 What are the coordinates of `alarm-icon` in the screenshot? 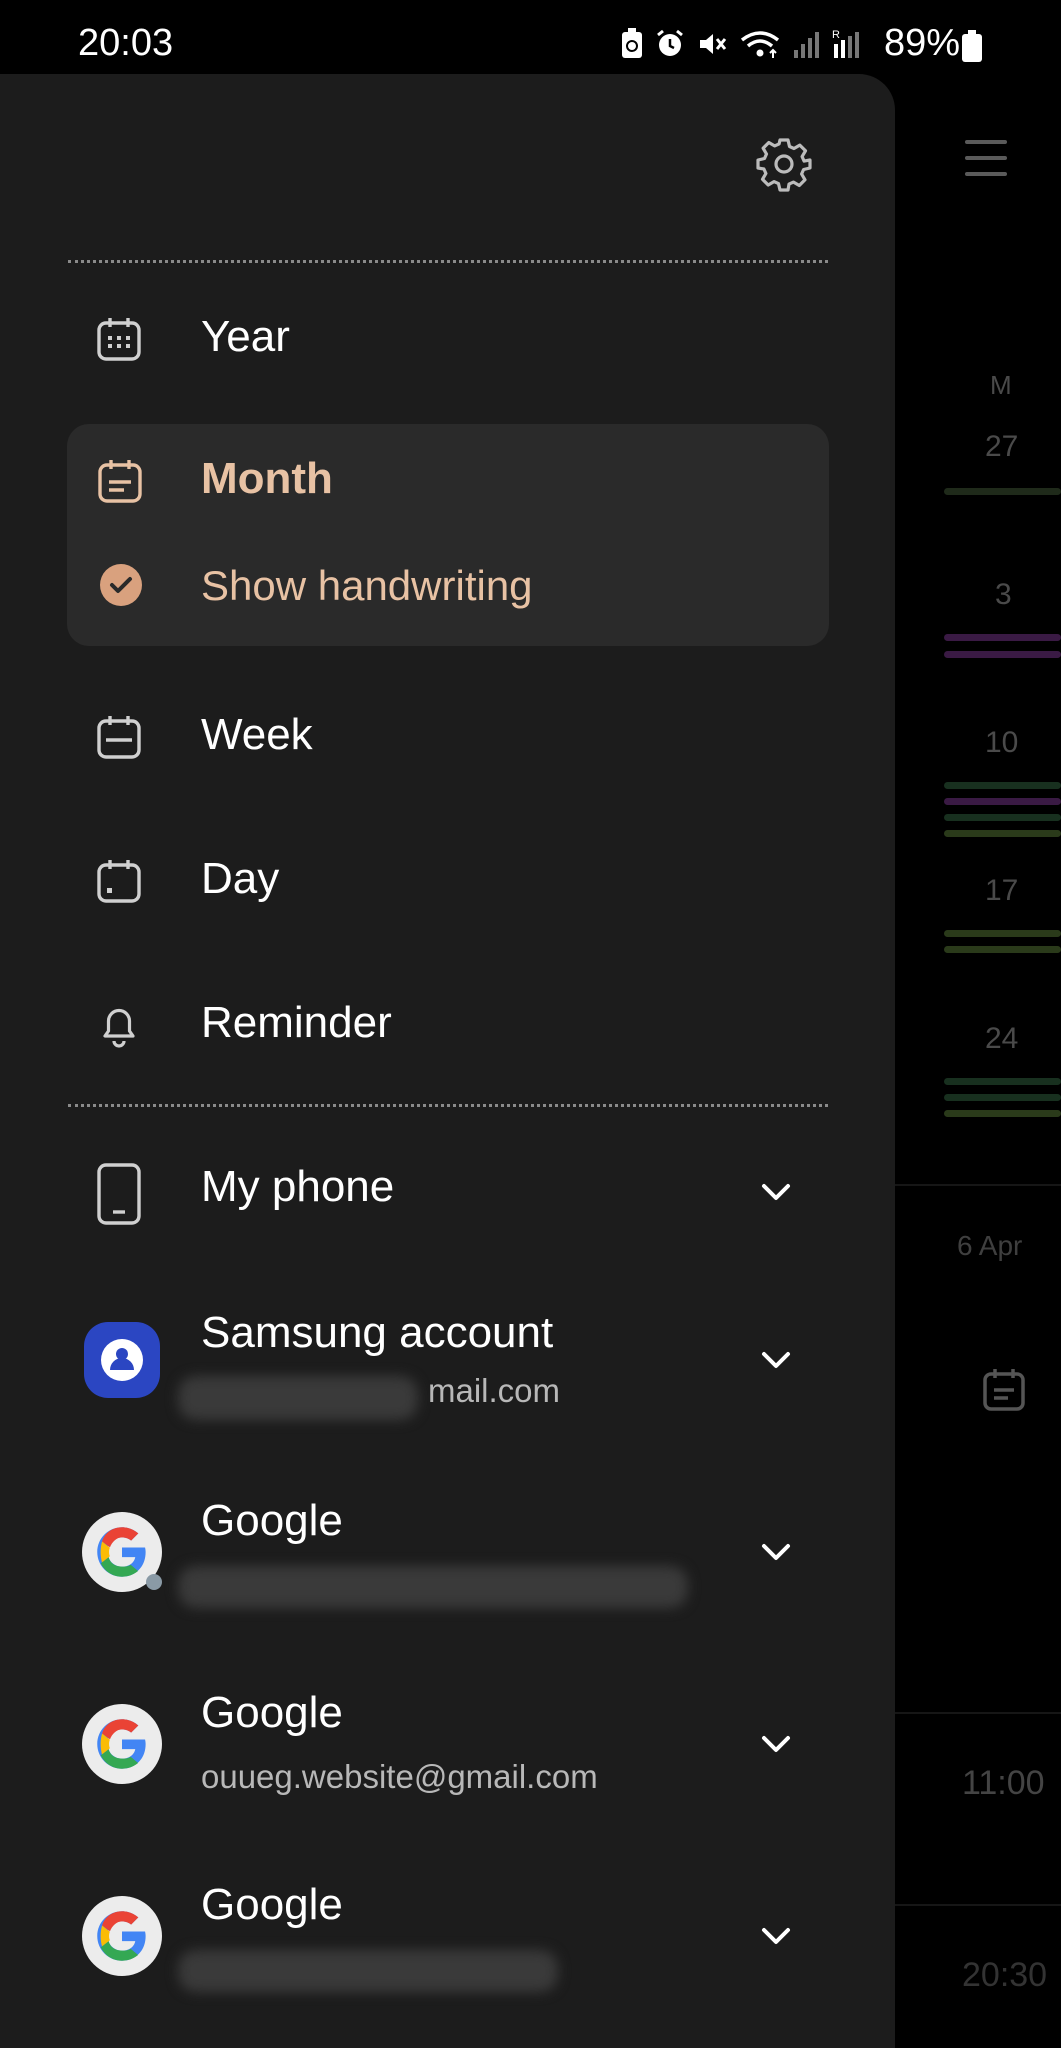 It's located at (670, 42).